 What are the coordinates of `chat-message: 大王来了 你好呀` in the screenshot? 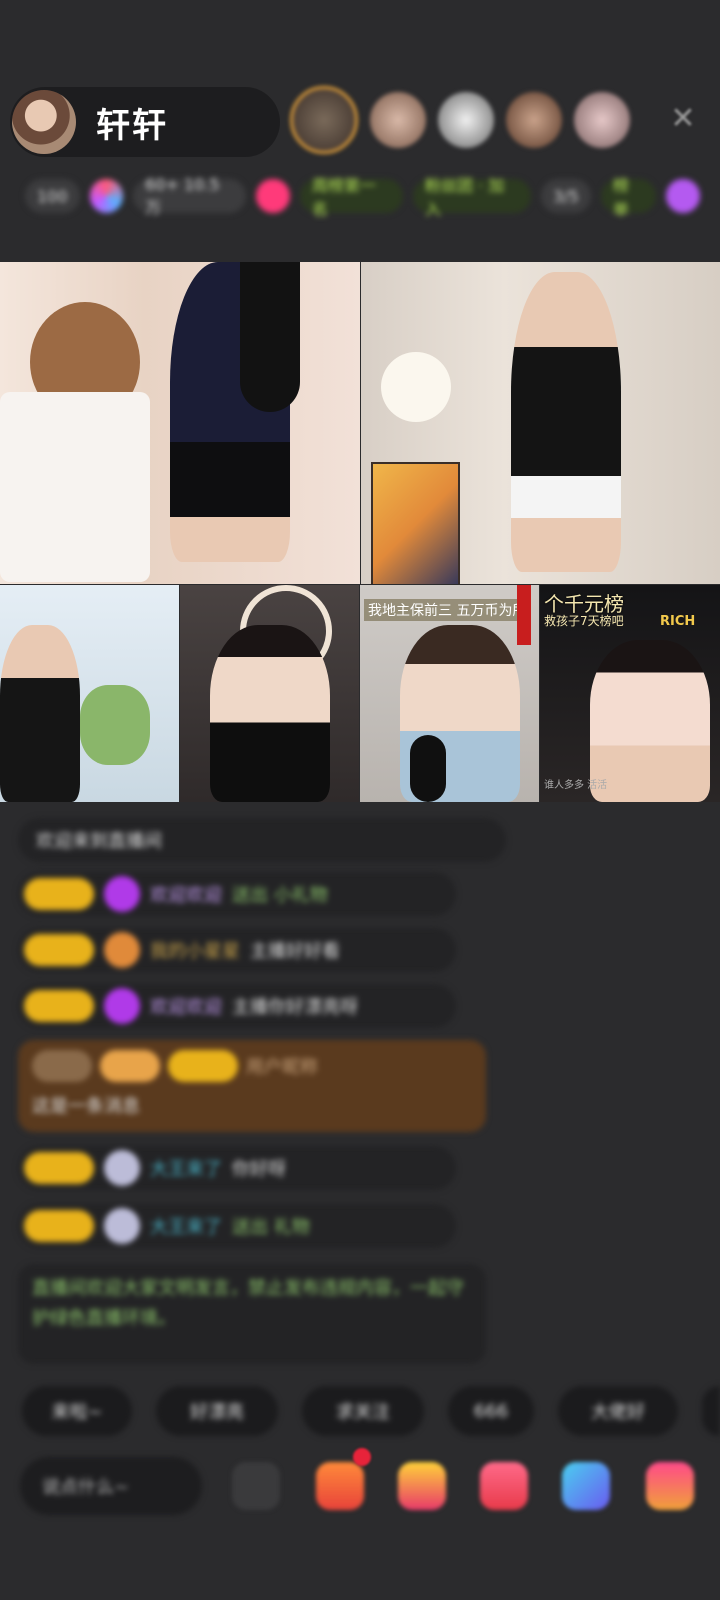 It's located at (237, 1168).